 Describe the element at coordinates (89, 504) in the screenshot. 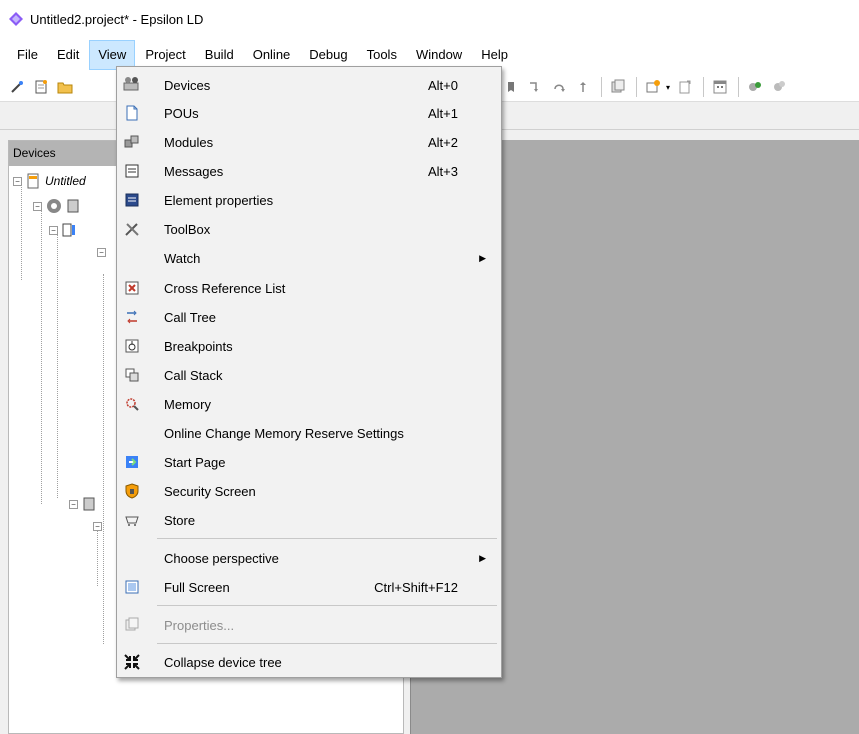

I see `module-icon` at that location.